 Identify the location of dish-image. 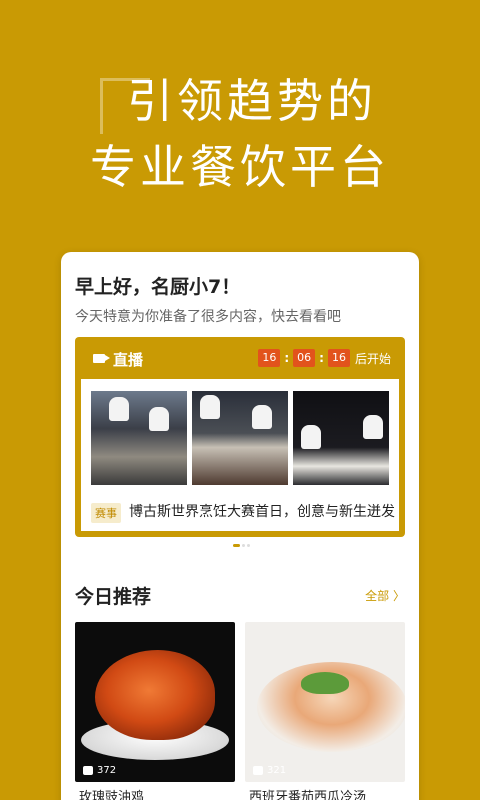
(155, 695).